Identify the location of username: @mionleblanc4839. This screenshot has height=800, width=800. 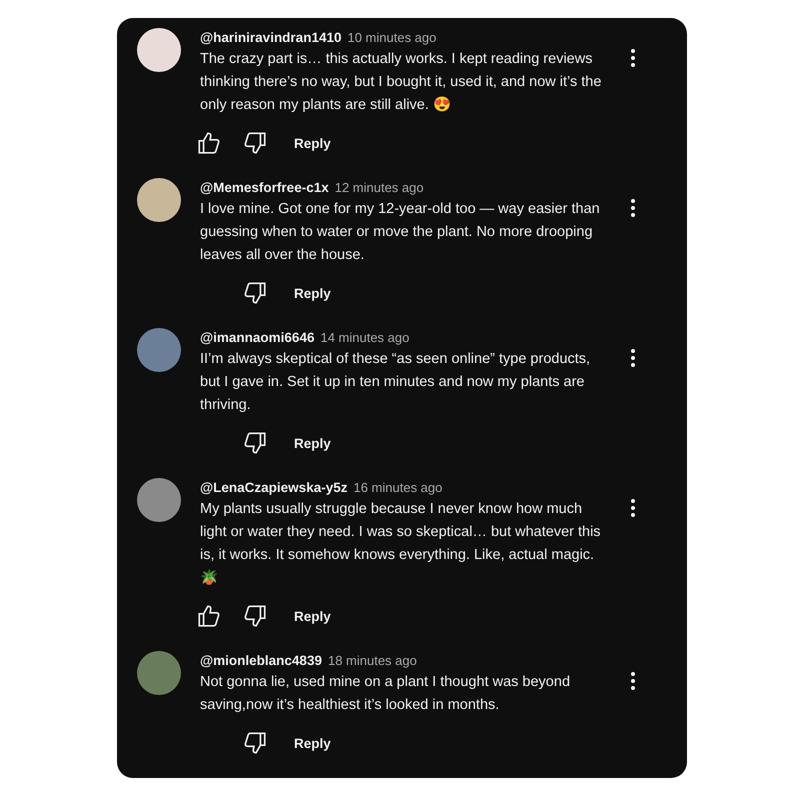
(261, 660).